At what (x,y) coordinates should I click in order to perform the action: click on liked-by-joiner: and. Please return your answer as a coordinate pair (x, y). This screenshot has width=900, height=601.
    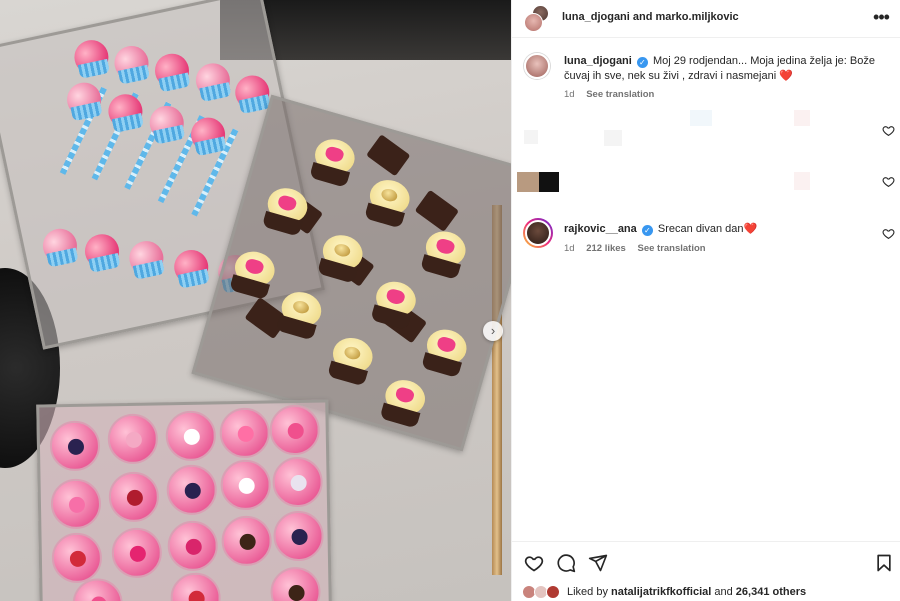
    Looking at the image, I should click on (723, 592).